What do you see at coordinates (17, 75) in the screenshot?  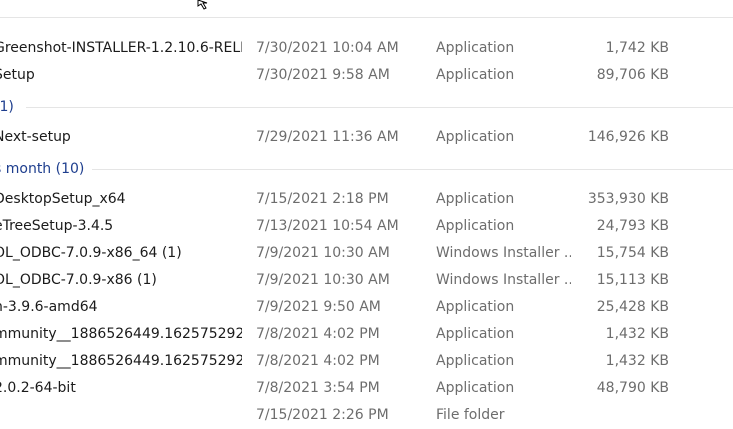 I see `file-name: Setup` at bounding box center [17, 75].